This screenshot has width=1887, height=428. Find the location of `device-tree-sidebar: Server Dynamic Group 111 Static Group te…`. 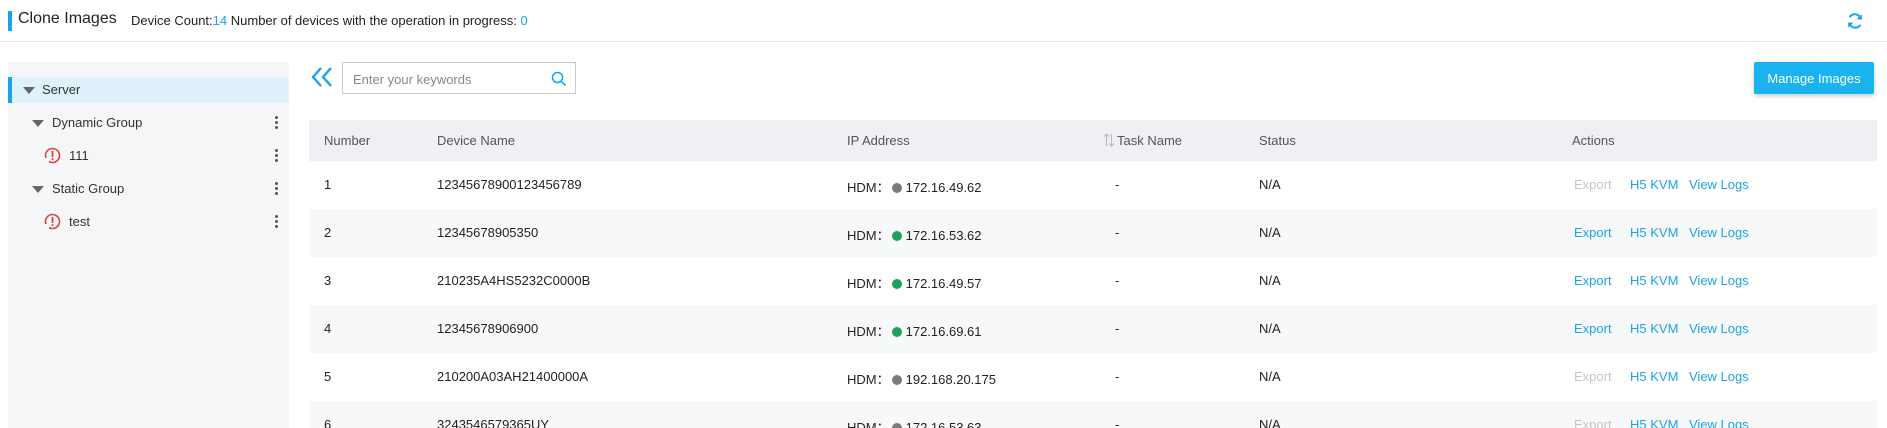

device-tree-sidebar: Server Dynamic Group 111 Static Group te… is located at coordinates (148, 245).